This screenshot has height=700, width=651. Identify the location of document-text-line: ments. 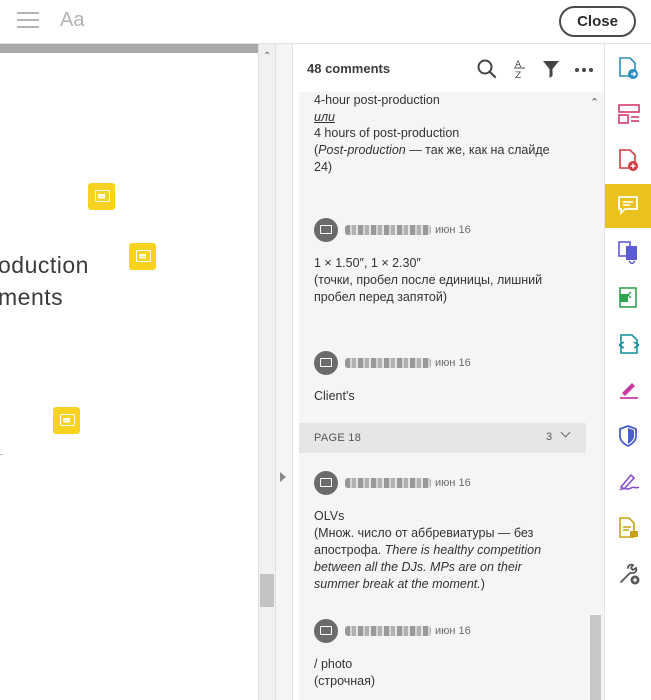
(32, 297).